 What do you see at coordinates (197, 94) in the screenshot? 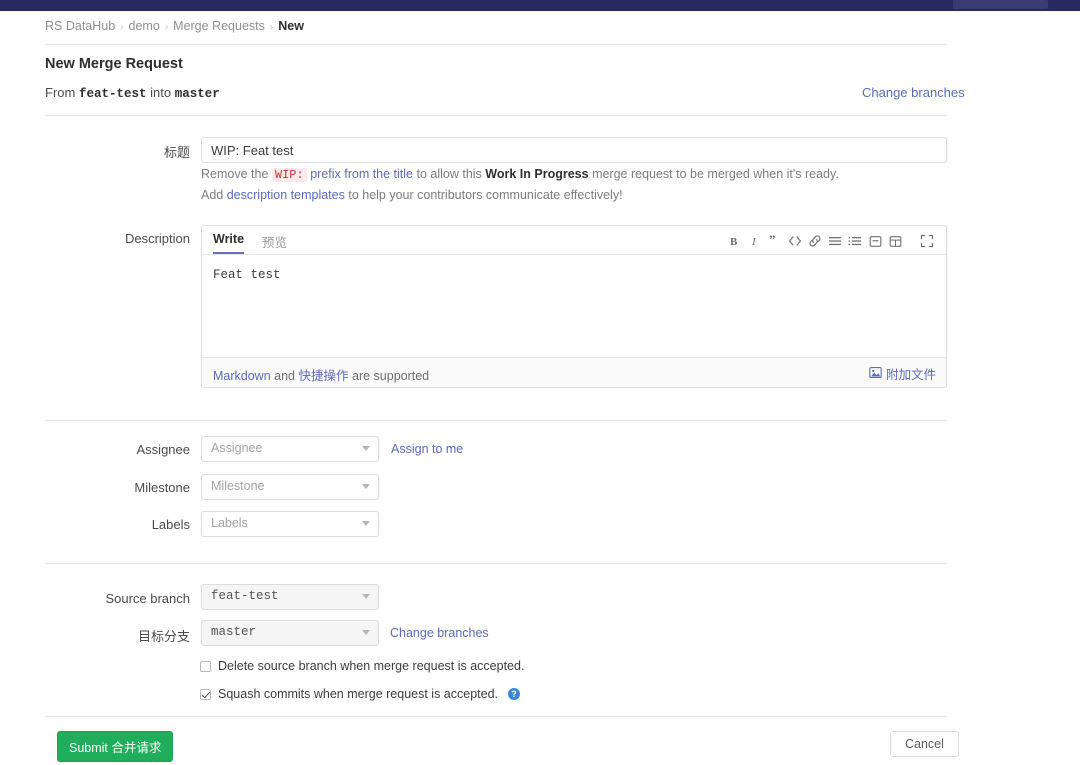
I see `target-branch-name: master` at bounding box center [197, 94].